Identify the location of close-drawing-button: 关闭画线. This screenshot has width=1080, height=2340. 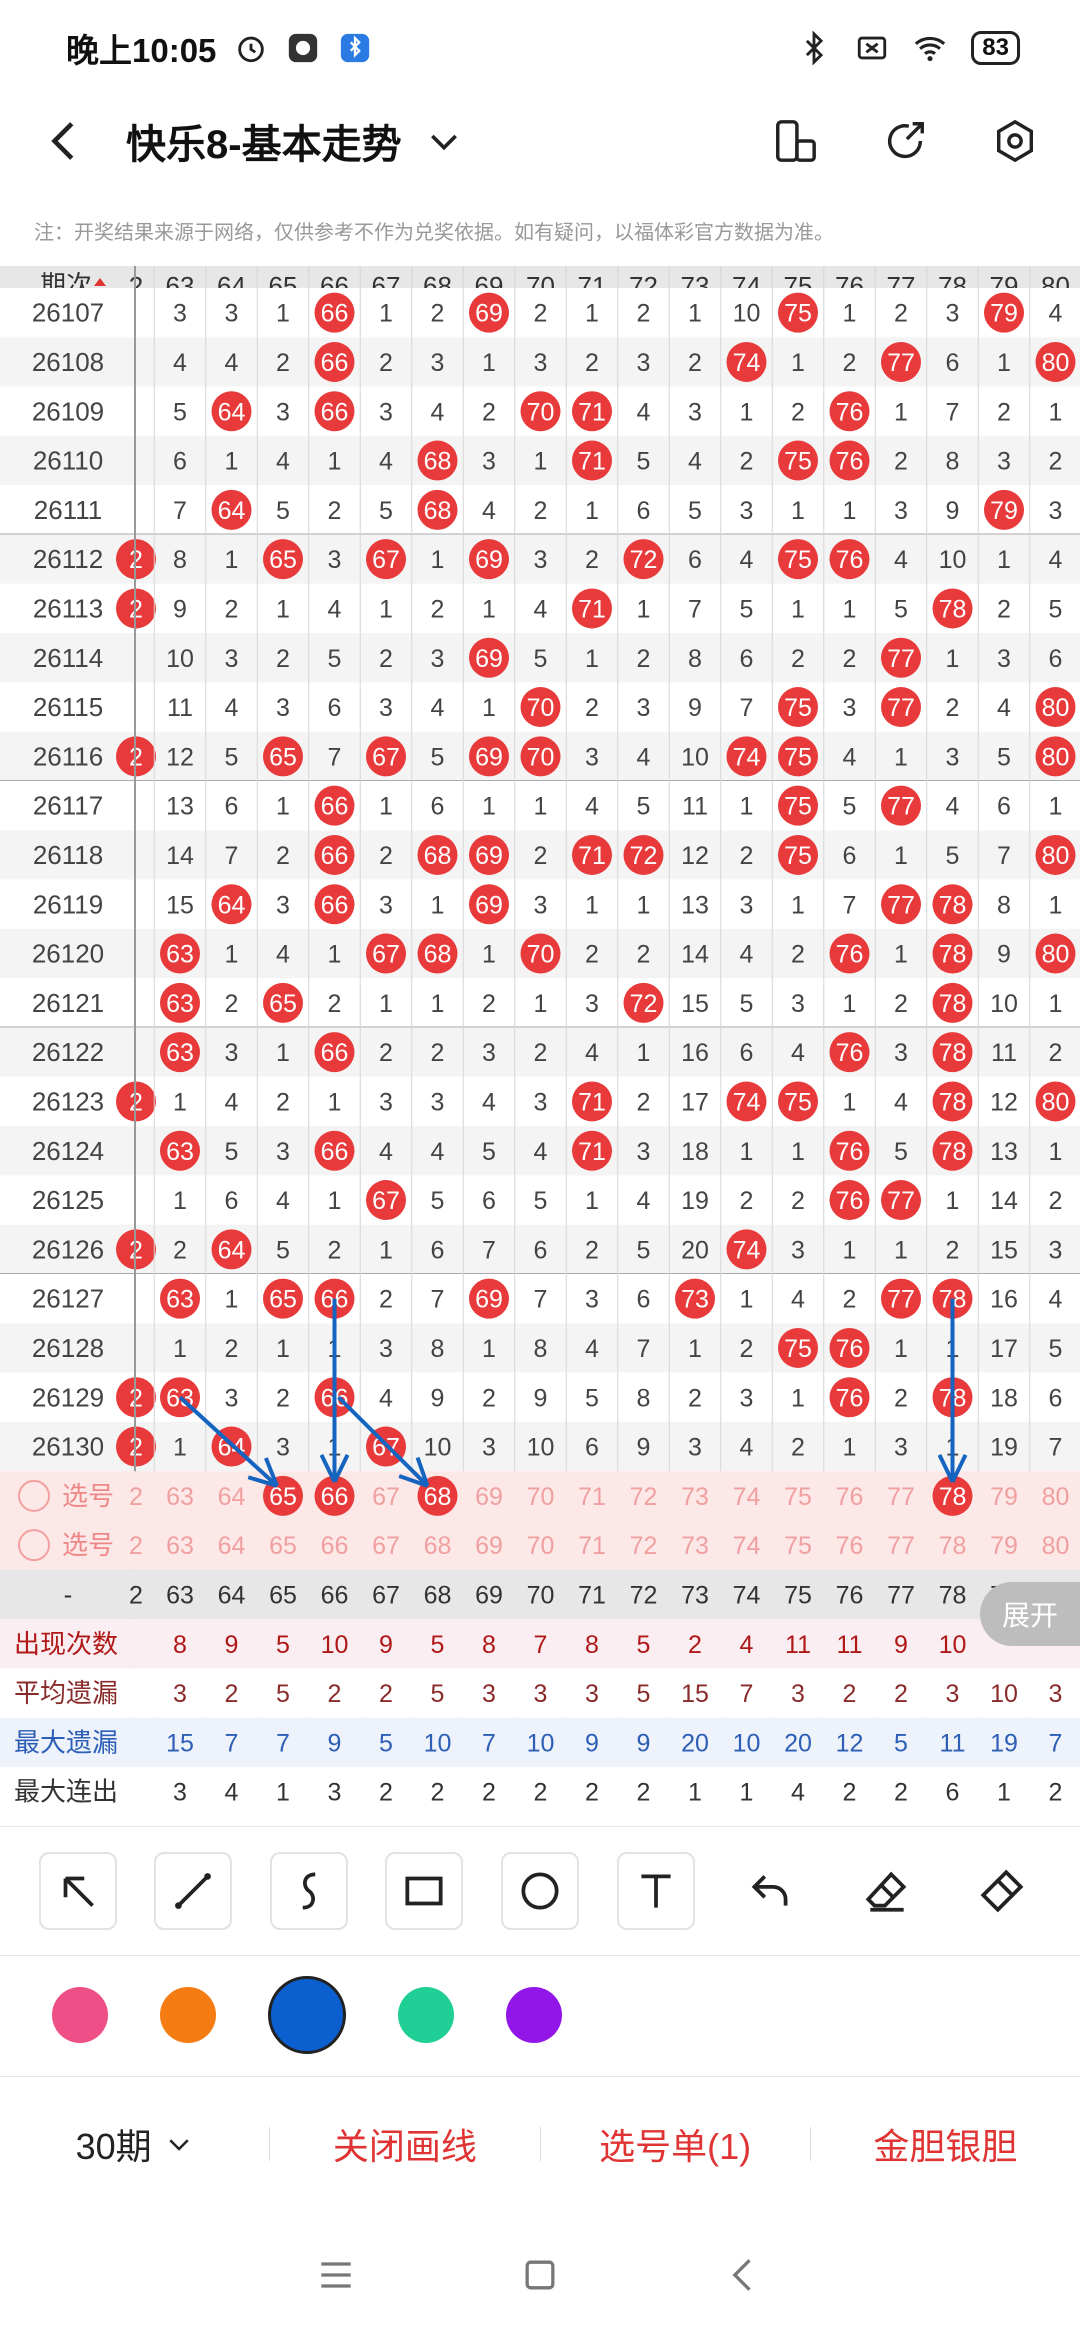
(404, 2144).